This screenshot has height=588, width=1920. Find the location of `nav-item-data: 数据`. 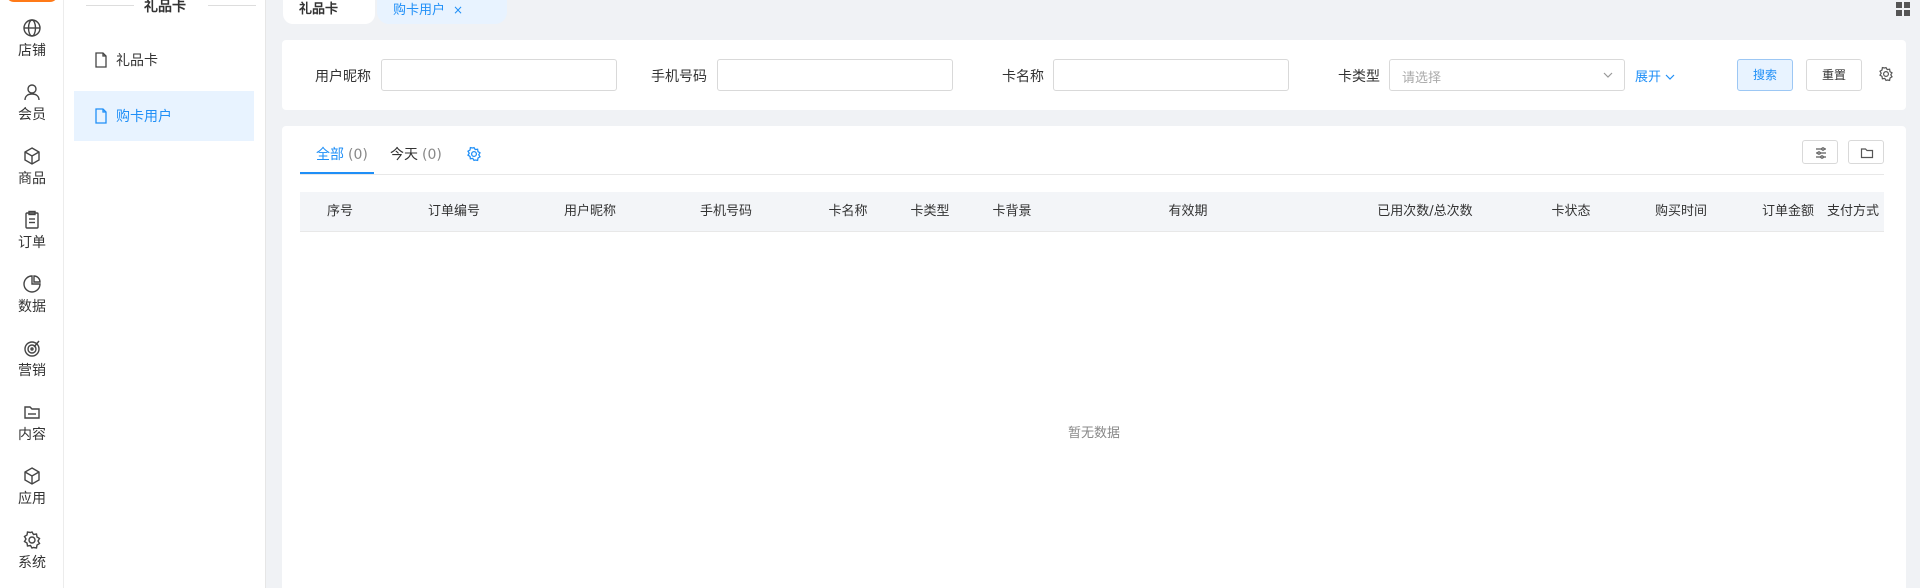

nav-item-data: 数据 is located at coordinates (32, 302).